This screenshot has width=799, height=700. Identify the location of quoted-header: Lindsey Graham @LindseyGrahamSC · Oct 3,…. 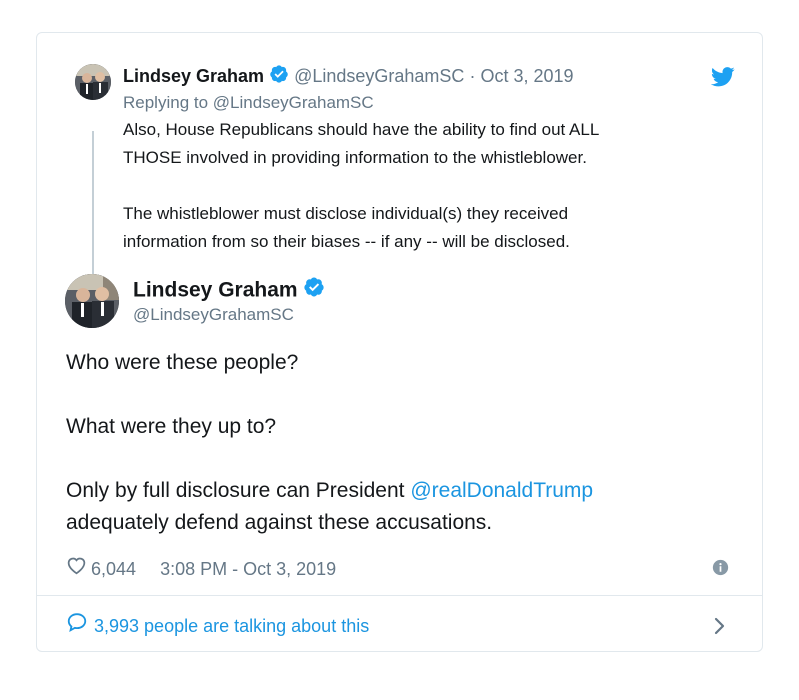
(348, 77).